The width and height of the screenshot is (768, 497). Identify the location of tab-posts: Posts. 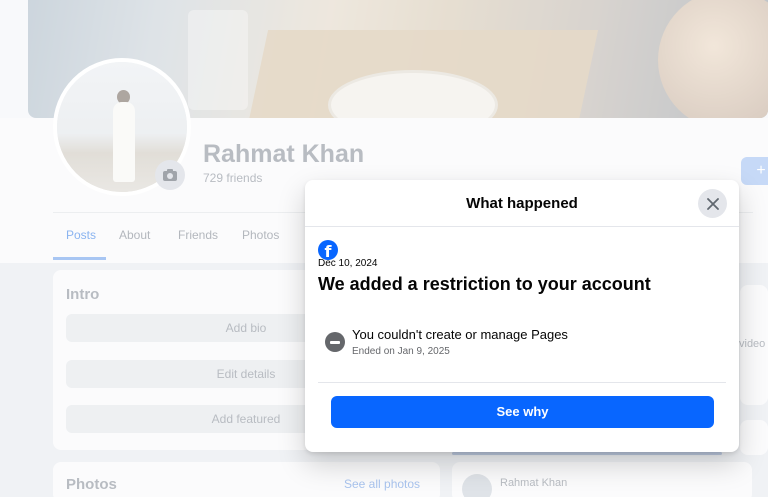
(81, 235).